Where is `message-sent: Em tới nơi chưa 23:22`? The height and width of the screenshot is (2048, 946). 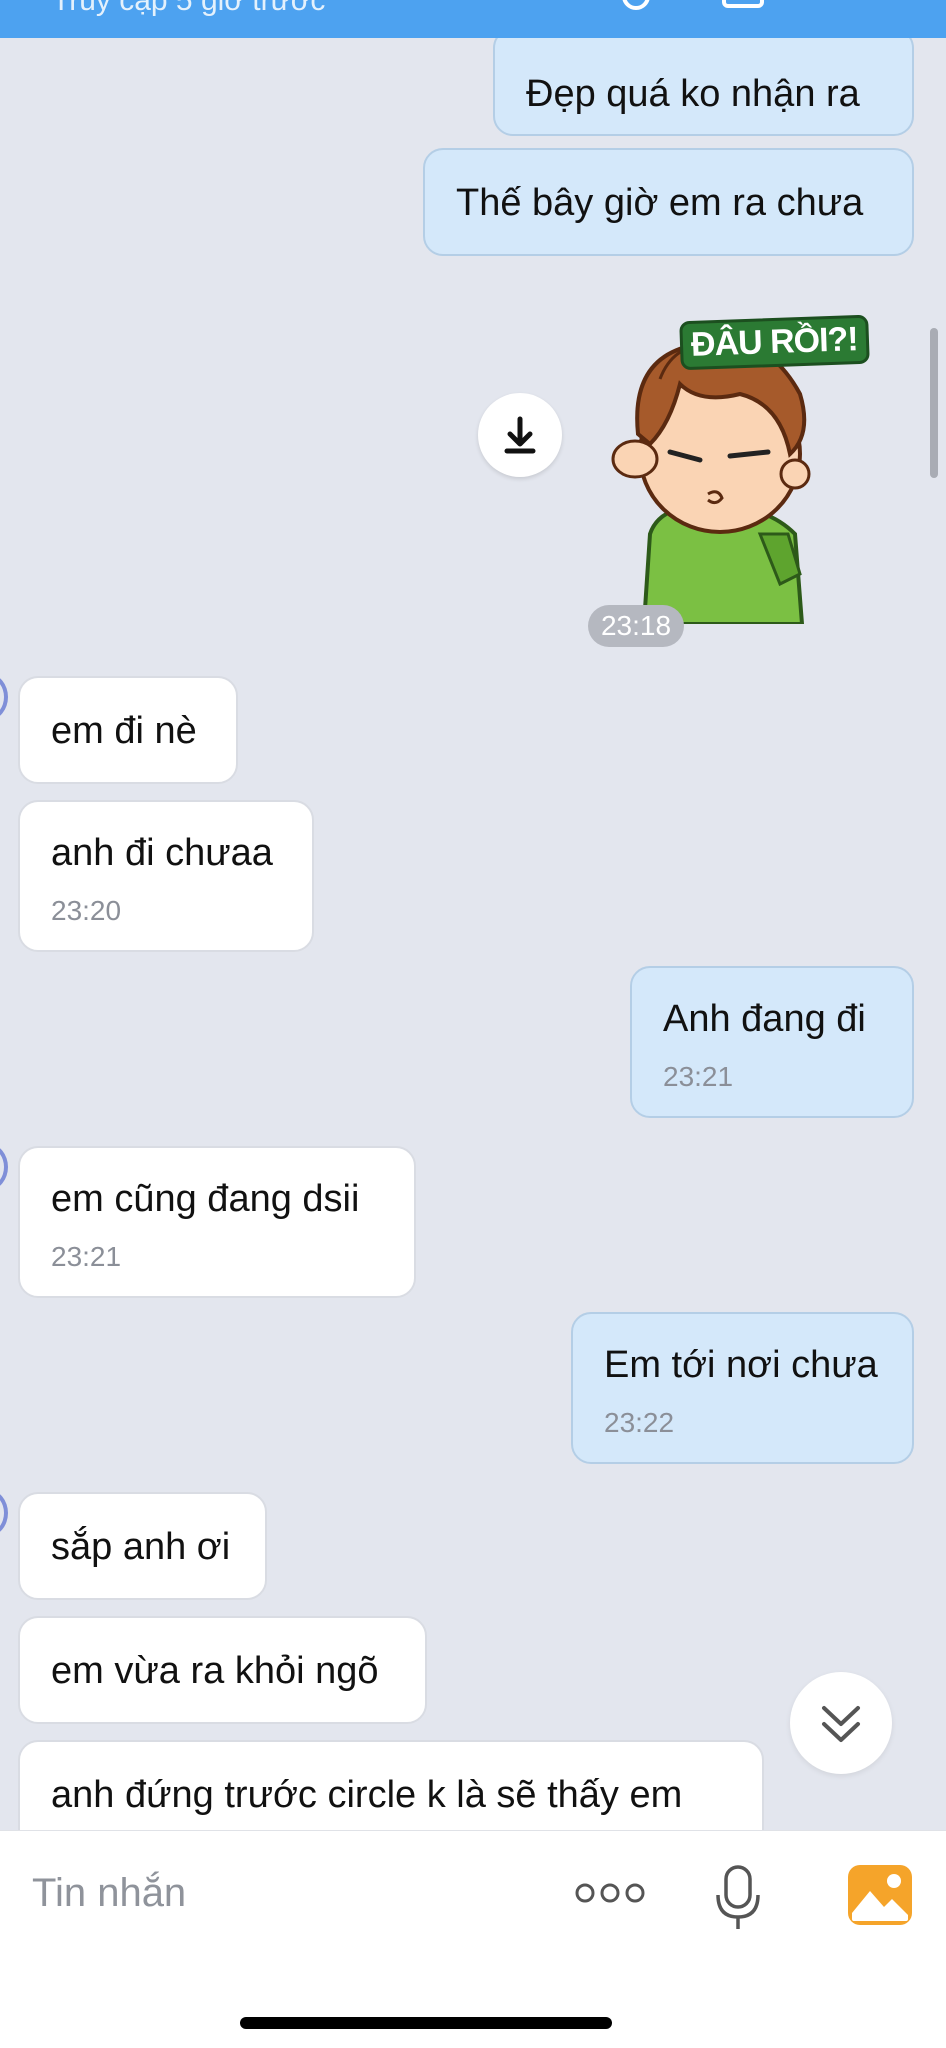
message-sent: Em tới nơi chưa 23:22 is located at coordinates (742, 1388).